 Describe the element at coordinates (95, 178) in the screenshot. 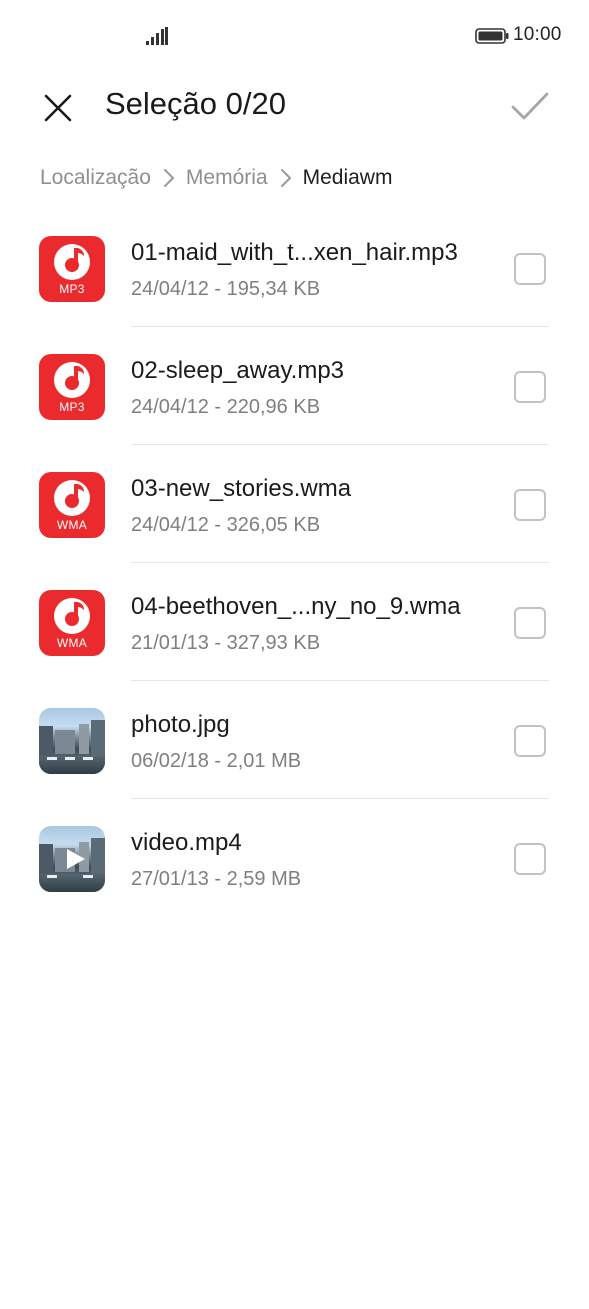

I see `breadcrumb-item-location: Localização` at that location.